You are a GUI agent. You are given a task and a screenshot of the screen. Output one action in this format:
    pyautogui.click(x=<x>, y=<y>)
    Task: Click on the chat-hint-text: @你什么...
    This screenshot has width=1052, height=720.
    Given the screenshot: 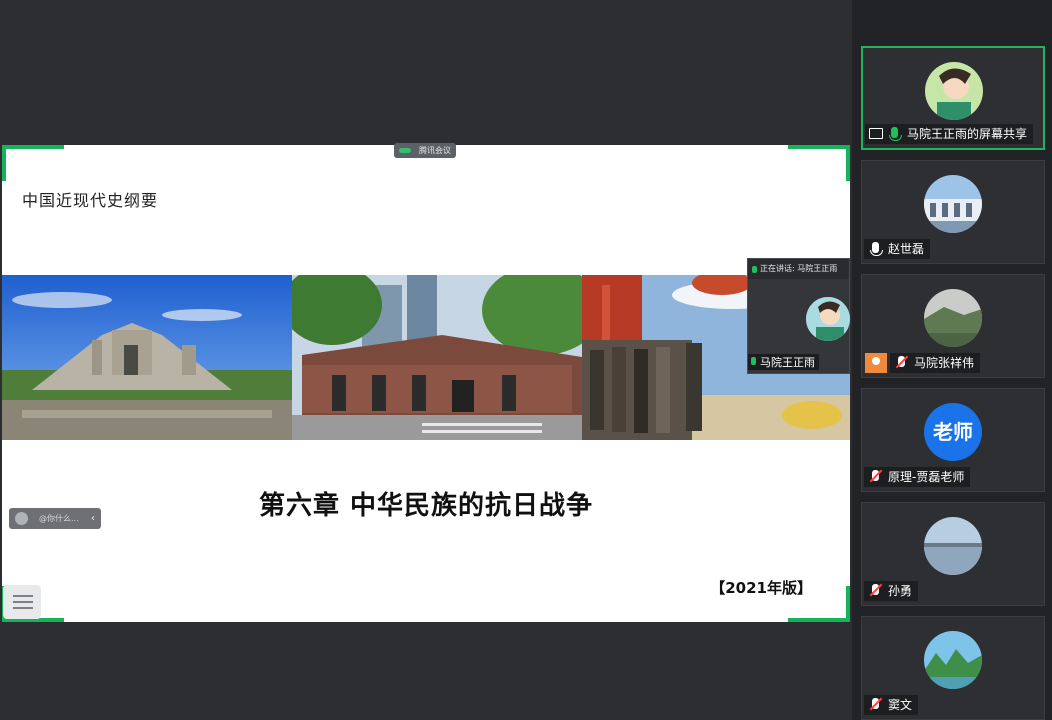 What is the action you would take?
    pyautogui.click(x=59, y=518)
    